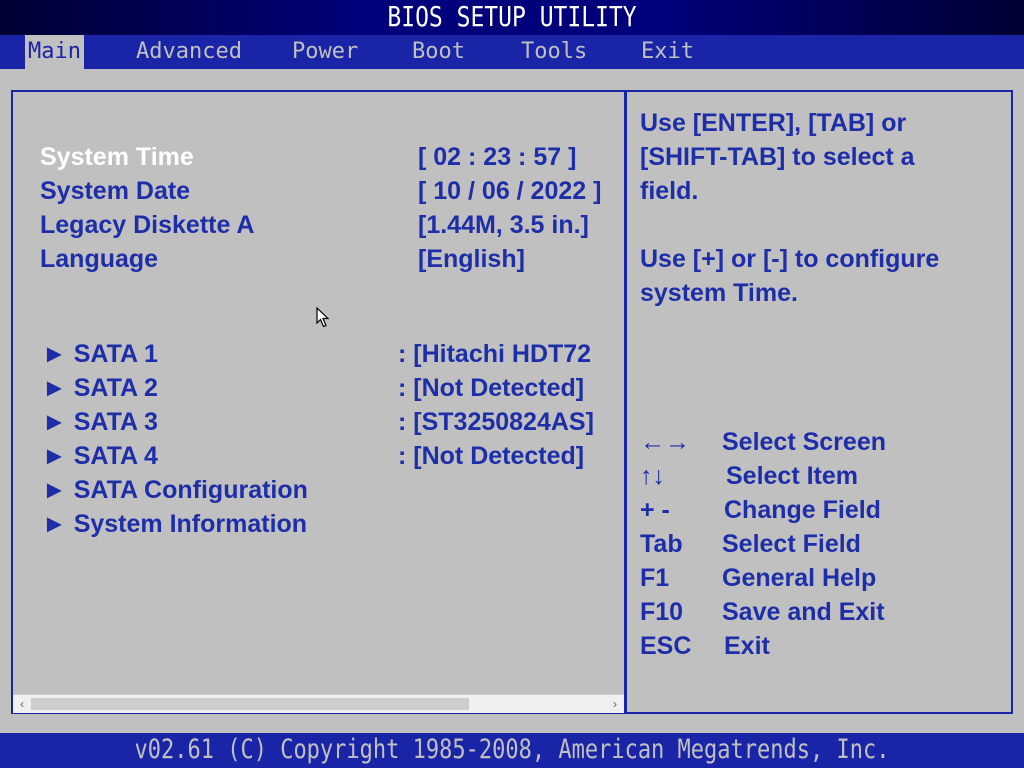 The width and height of the screenshot is (1024, 768). What do you see at coordinates (471, 259) in the screenshot?
I see `setting-value-language: [English]` at bounding box center [471, 259].